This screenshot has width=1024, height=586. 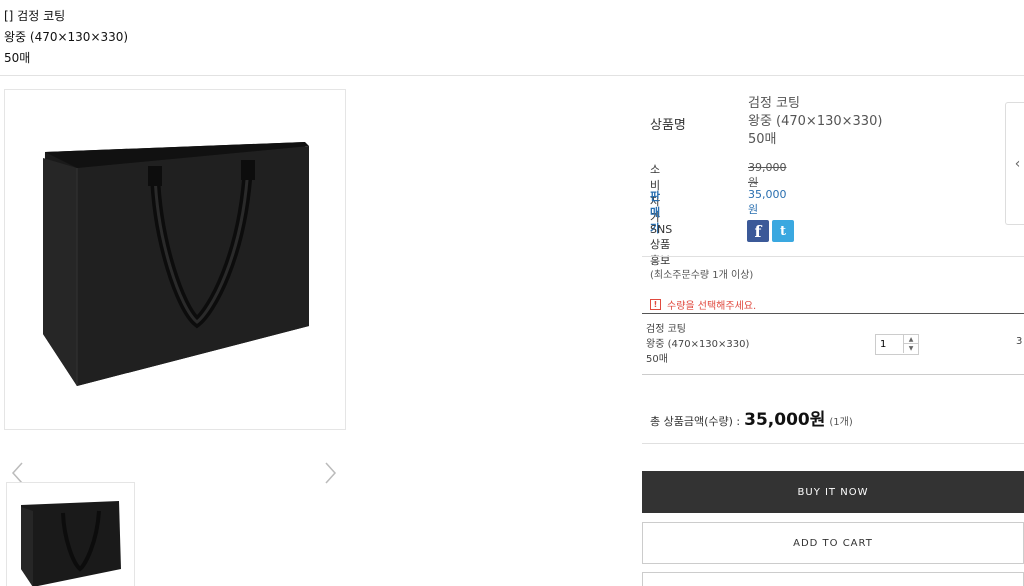 I want to click on twitter-icon: t, so click(x=783, y=231).